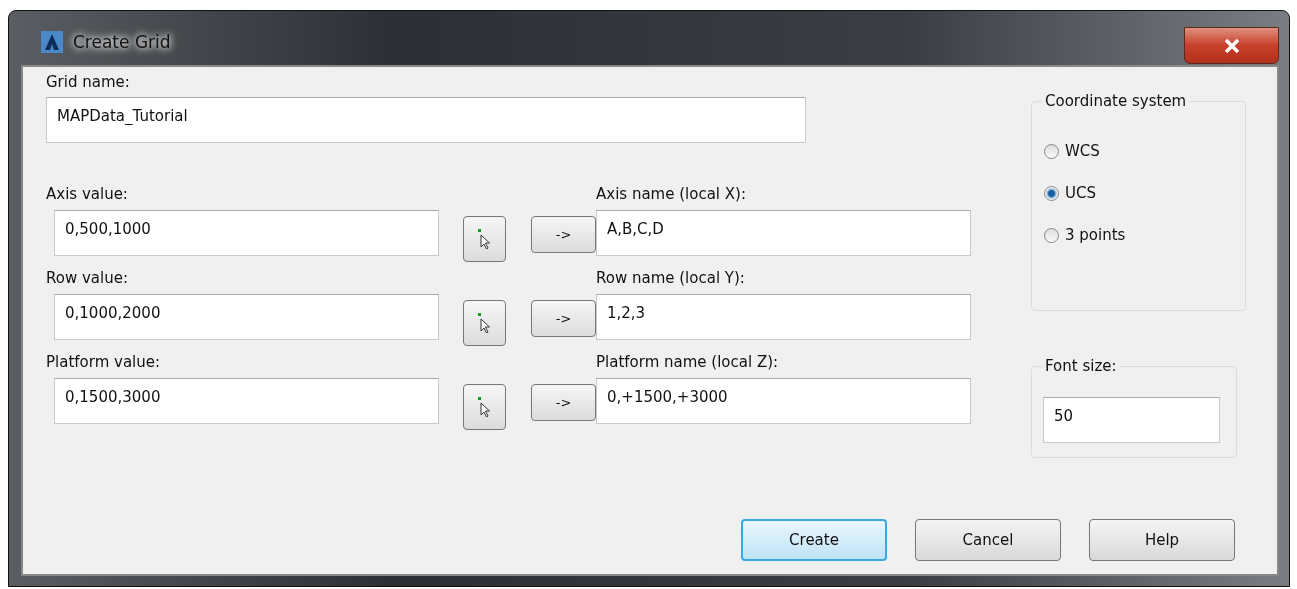 The height and width of the screenshot is (589, 1297). I want to click on field-label: Axis value:, so click(87, 194).